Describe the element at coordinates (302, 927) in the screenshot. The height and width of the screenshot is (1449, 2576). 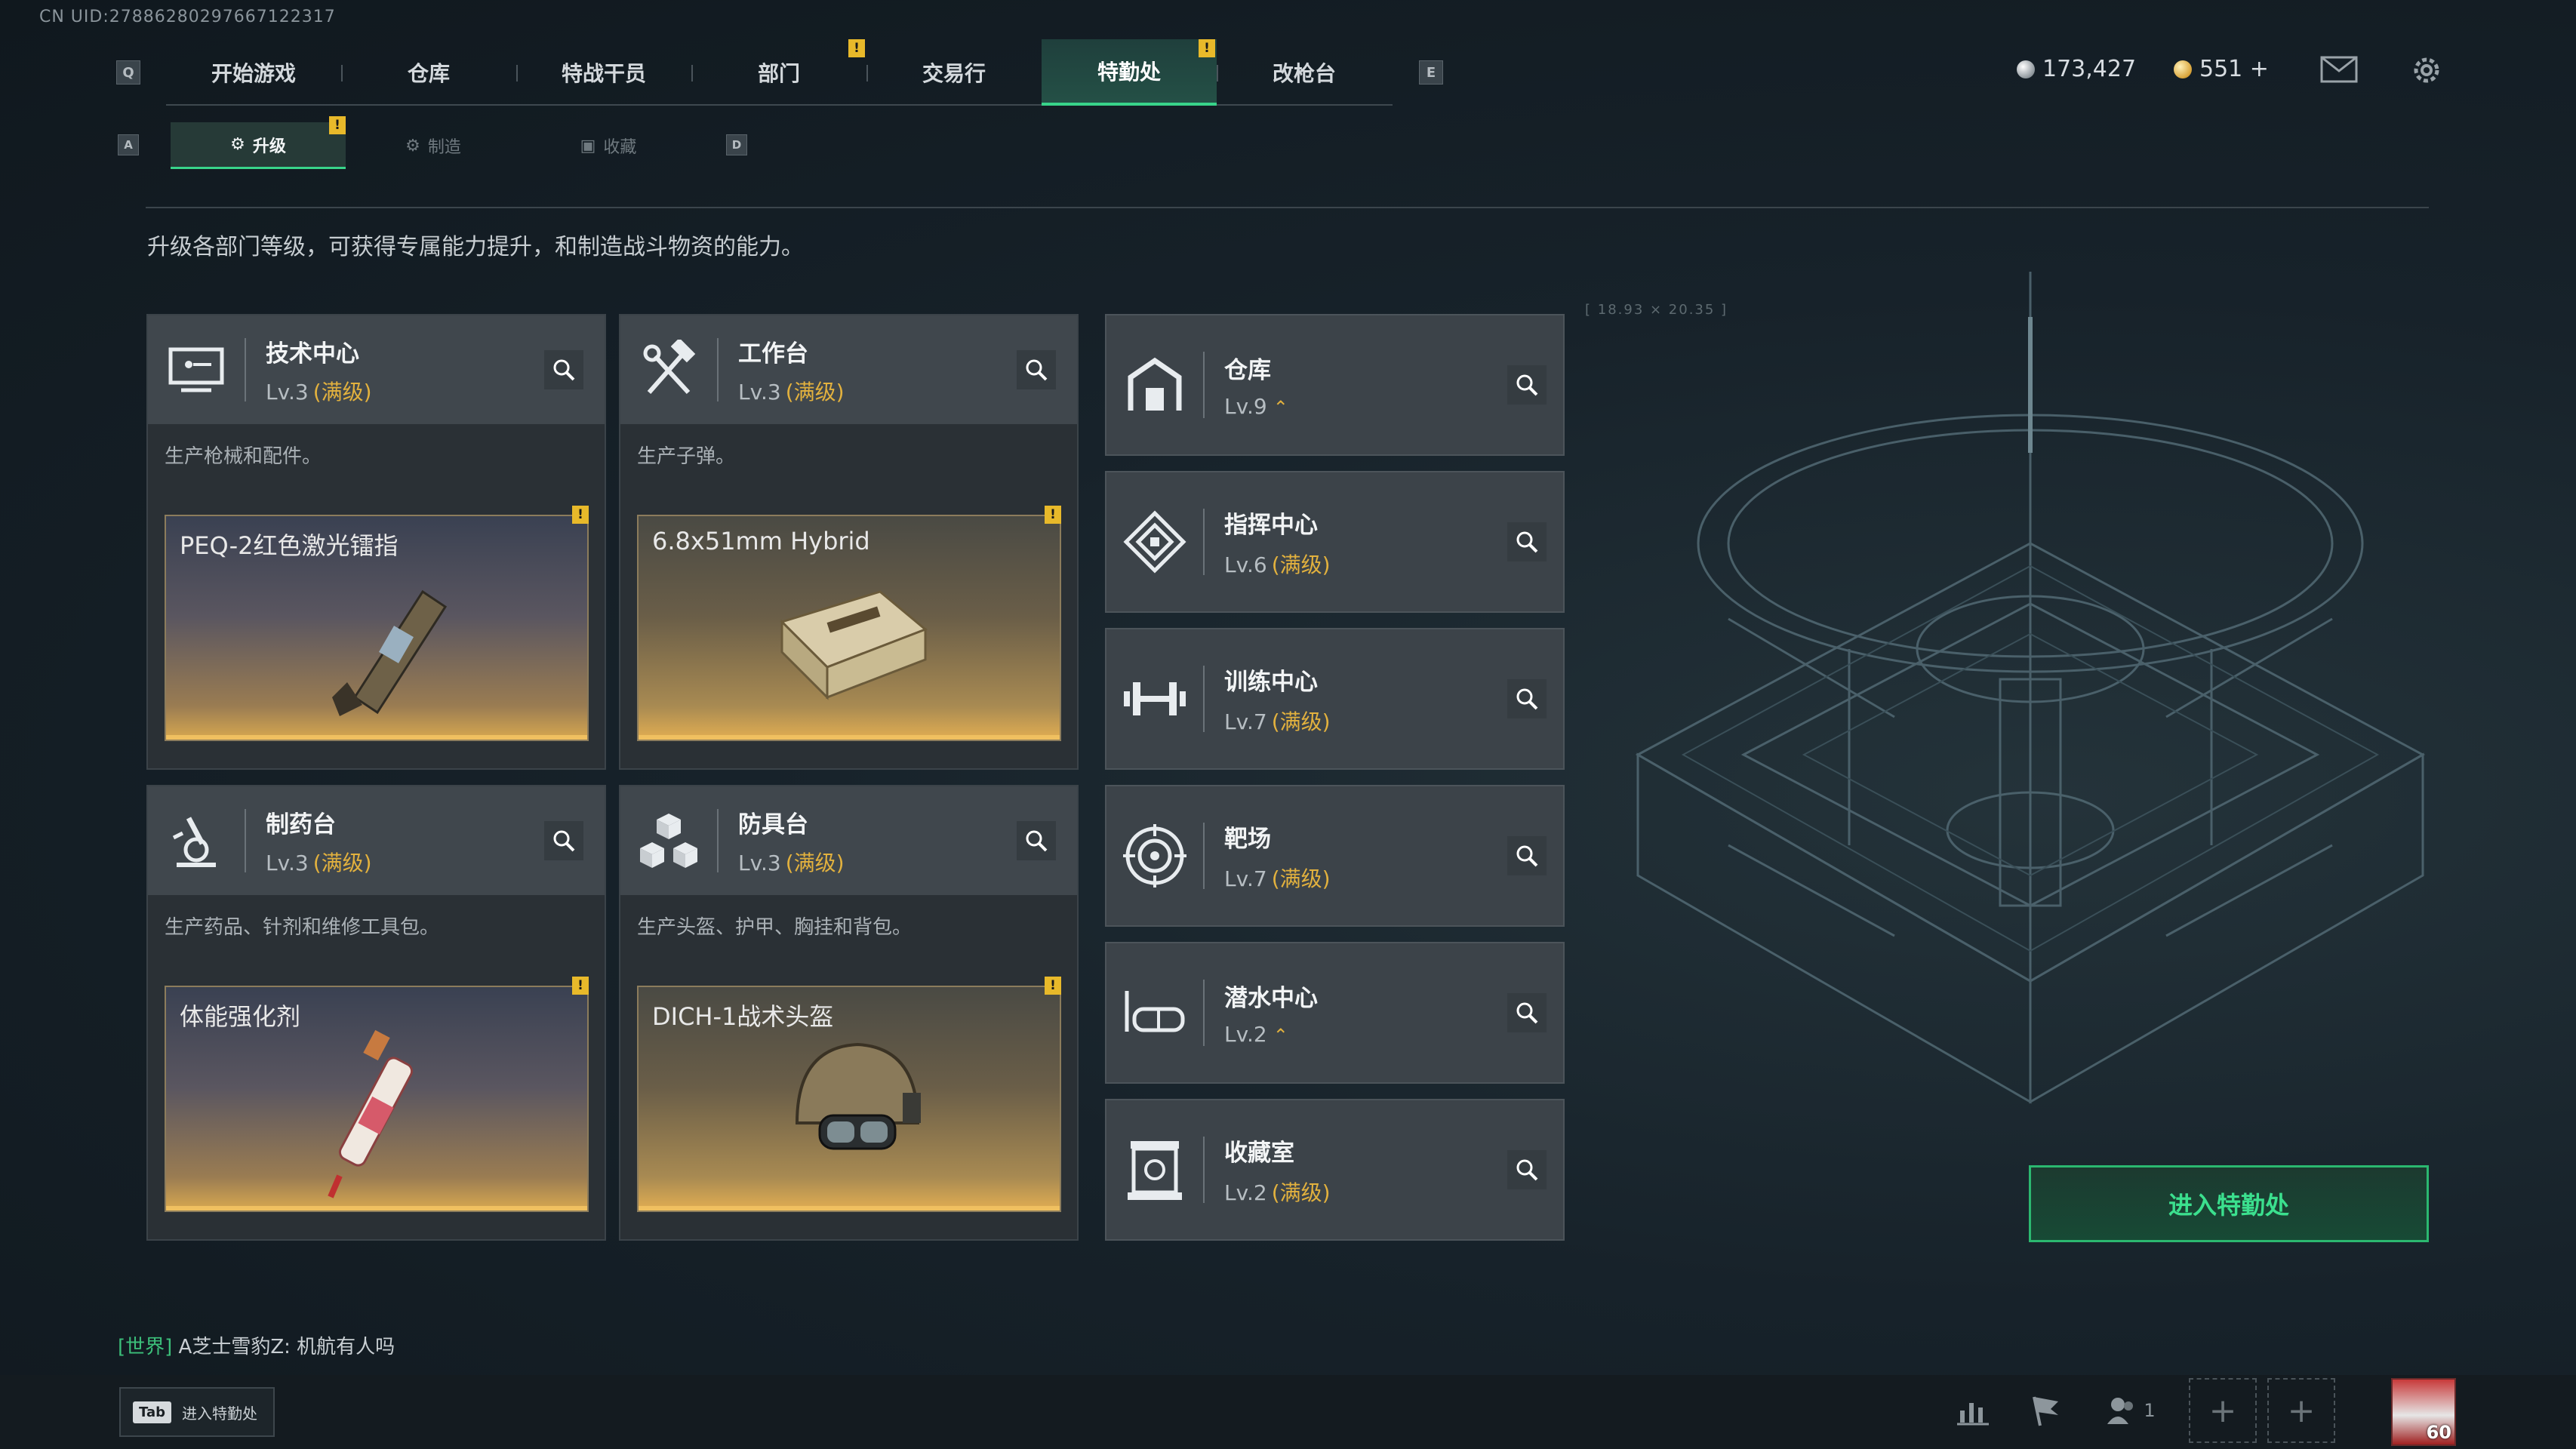
I see `card-description: 生产药品、针剂和维修工具包。` at that location.